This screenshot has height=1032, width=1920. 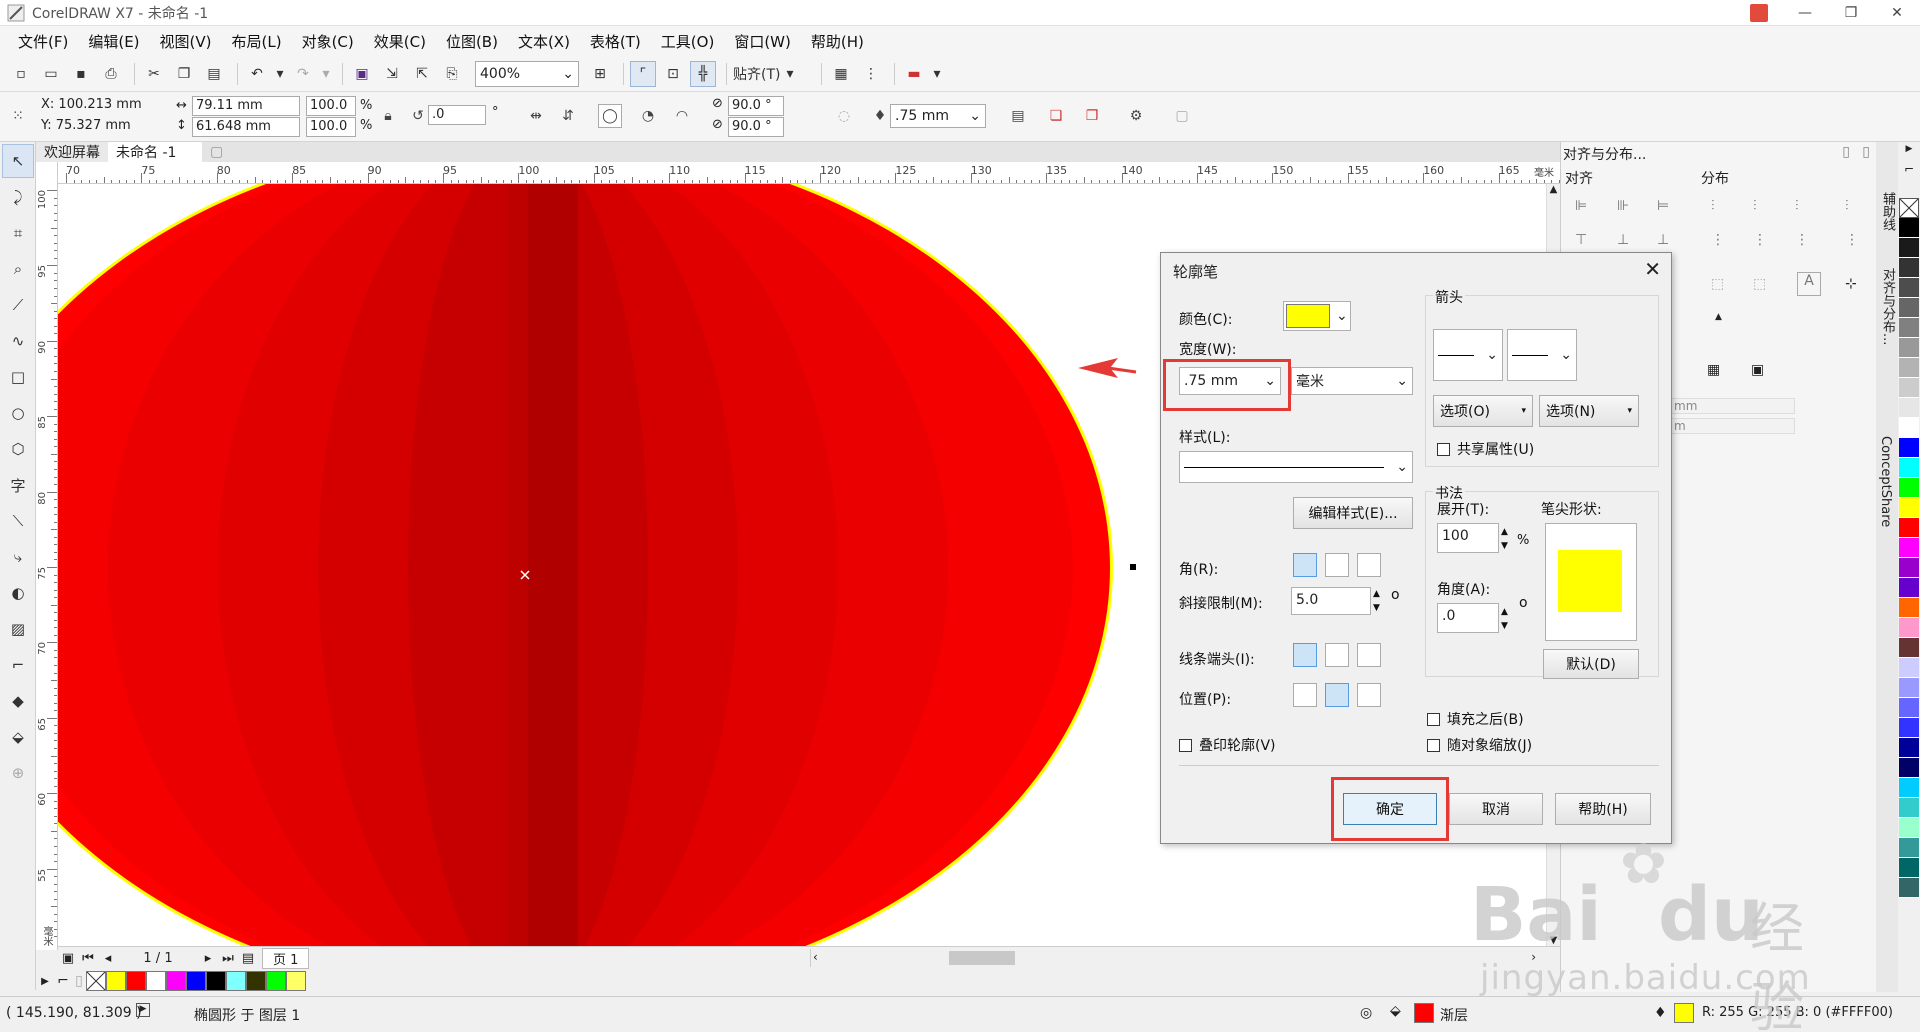 I want to click on tab-untitled-1: 未命名 -1, so click(x=155, y=152).